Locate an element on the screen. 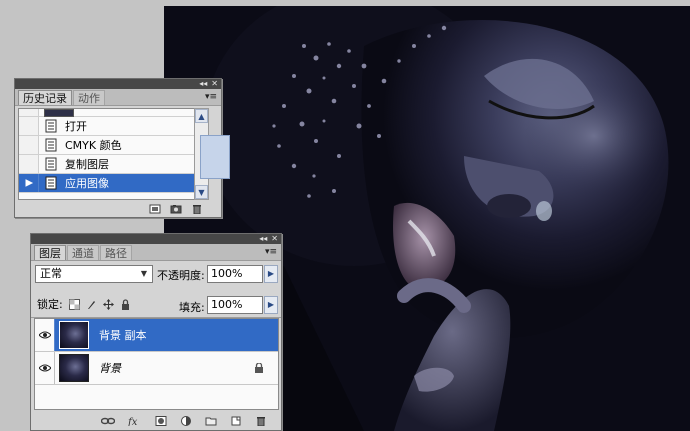 This screenshot has width=690, height=431. scroll-down-icon: ▼ is located at coordinates (201, 192).